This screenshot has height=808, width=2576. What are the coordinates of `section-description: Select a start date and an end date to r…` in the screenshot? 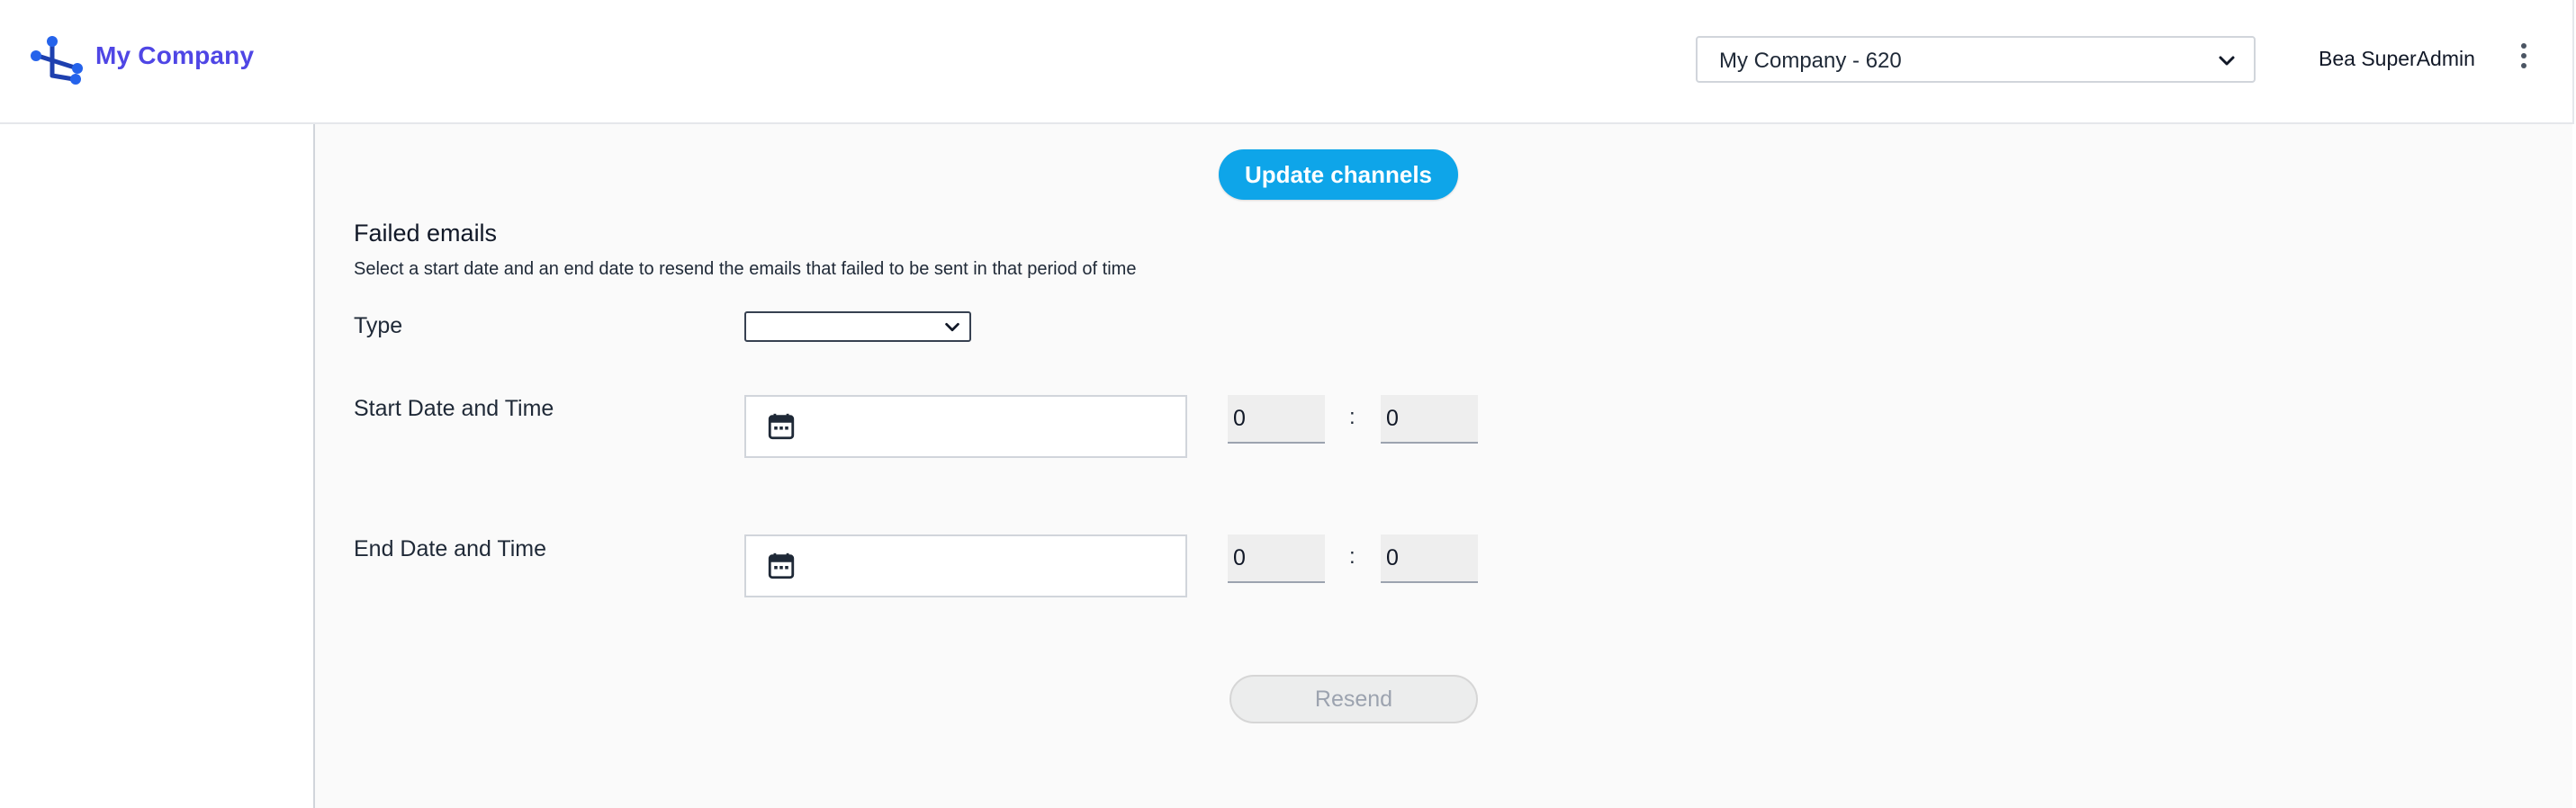 It's located at (745, 269).